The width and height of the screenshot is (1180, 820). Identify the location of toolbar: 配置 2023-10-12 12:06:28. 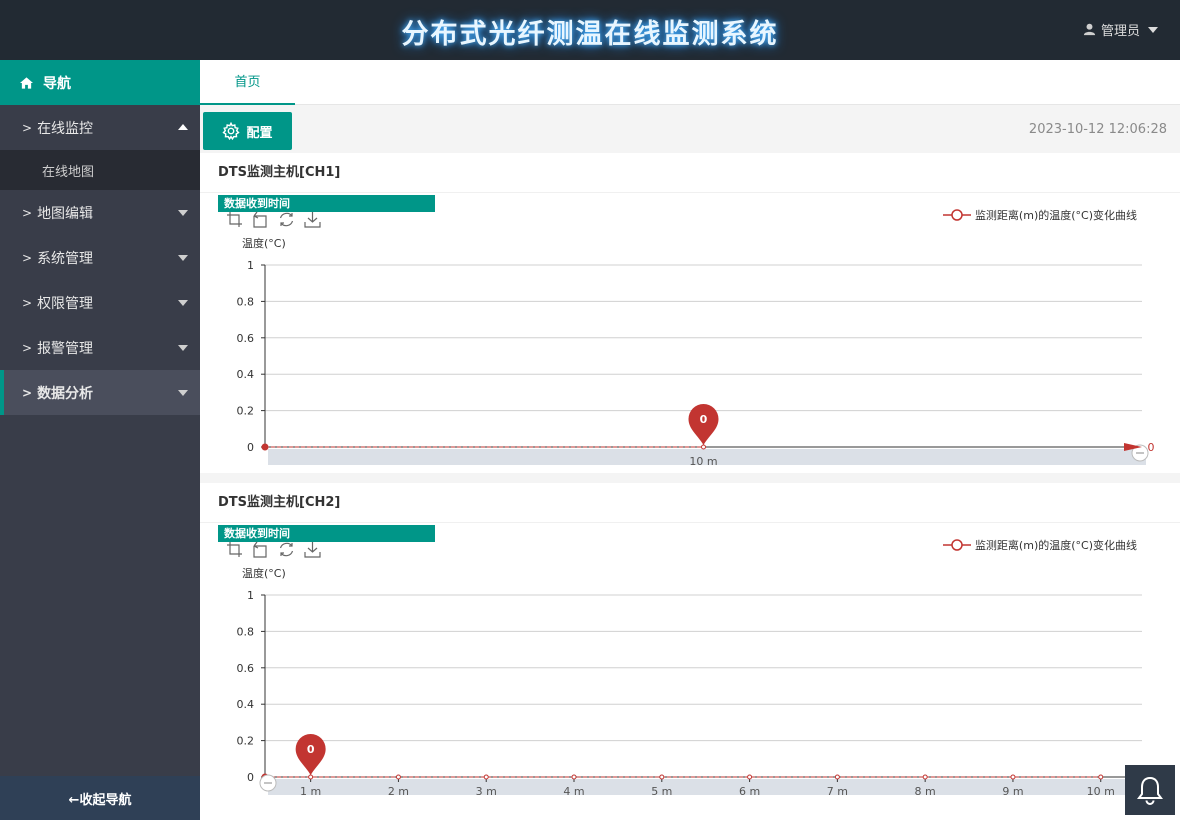
(690, 129).